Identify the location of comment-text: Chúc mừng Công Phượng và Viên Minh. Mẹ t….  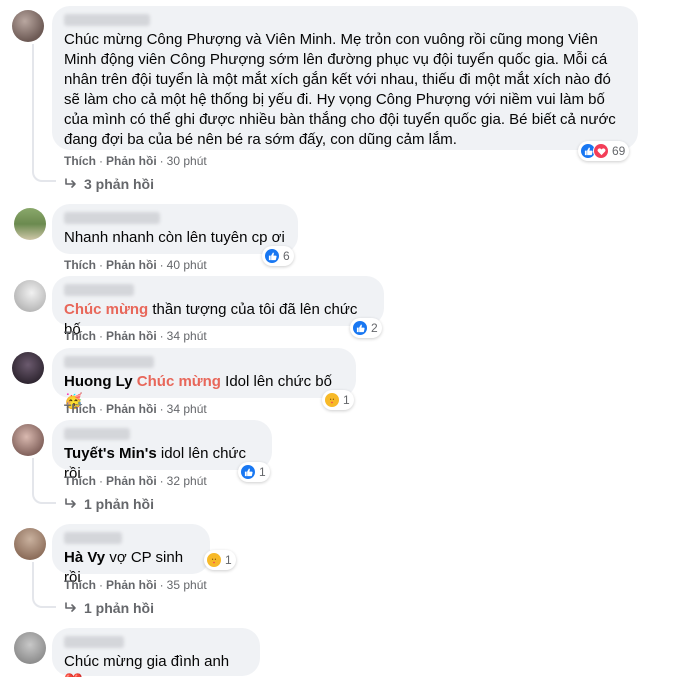
(340, 89).